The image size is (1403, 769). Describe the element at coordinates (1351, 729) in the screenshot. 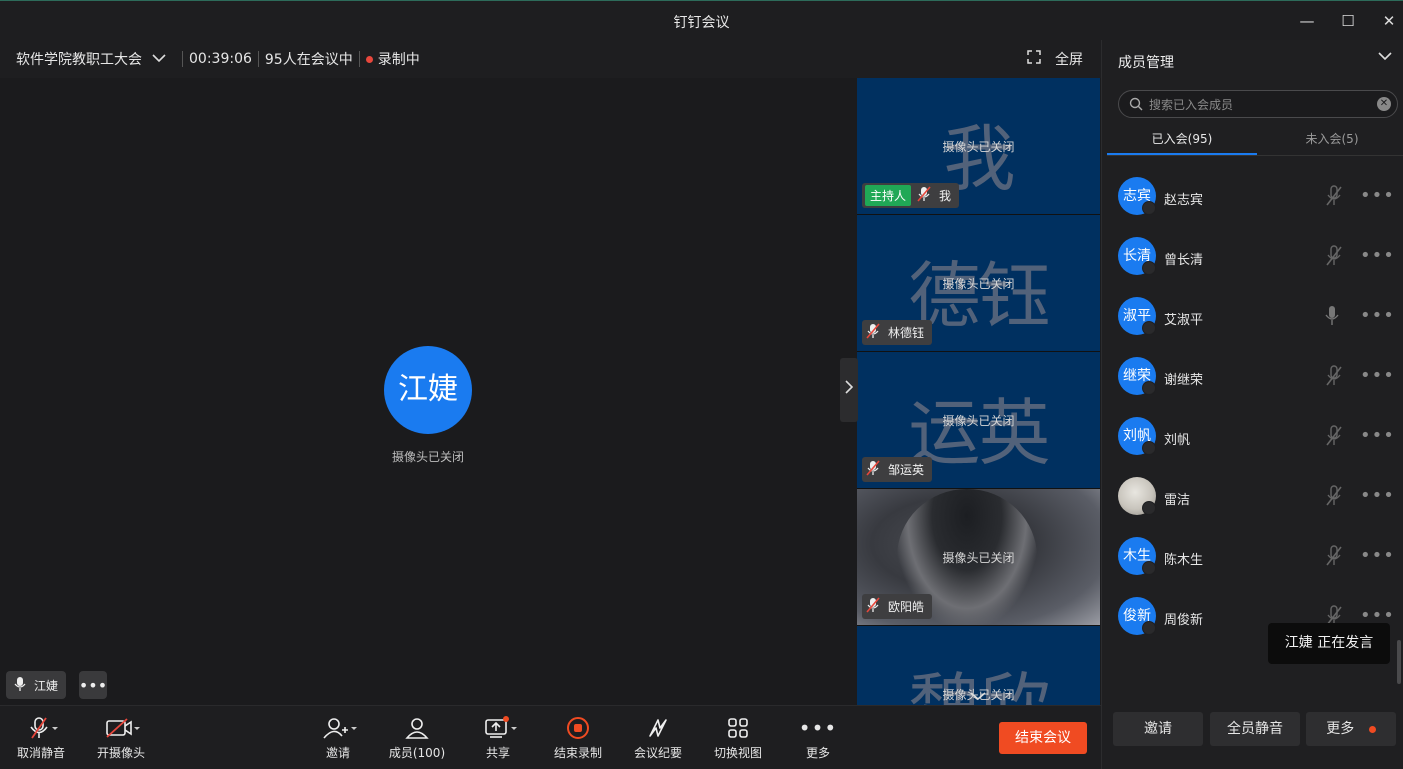

I see `panel-more-button: 更多` at that location.